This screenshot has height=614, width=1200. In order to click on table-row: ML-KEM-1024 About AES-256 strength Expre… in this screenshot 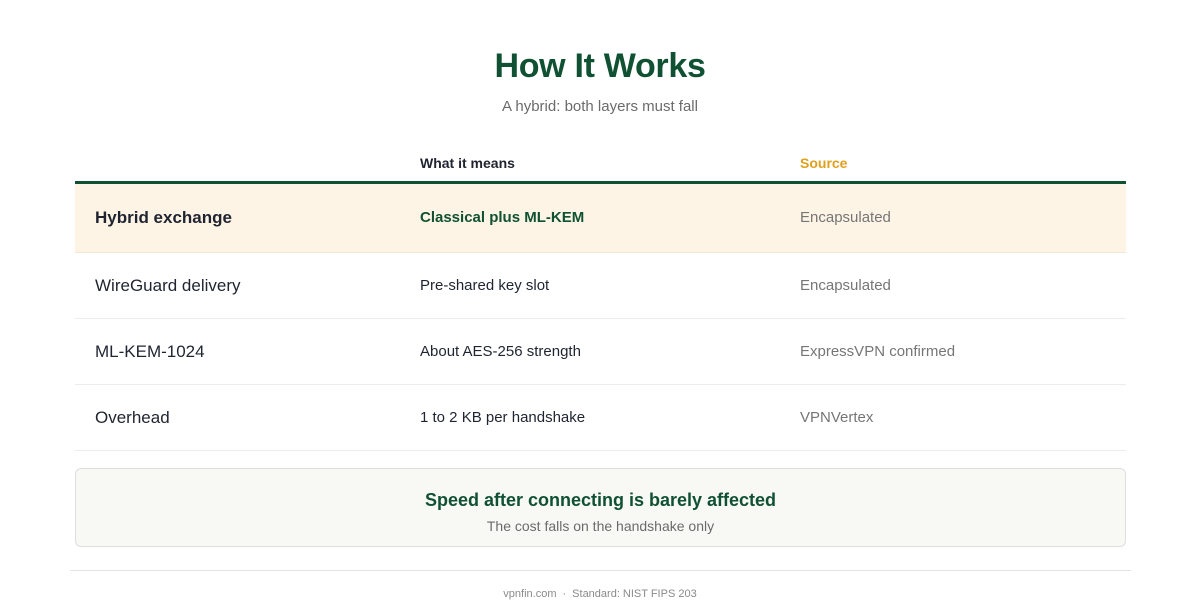, I will do `click(600, 352)`.